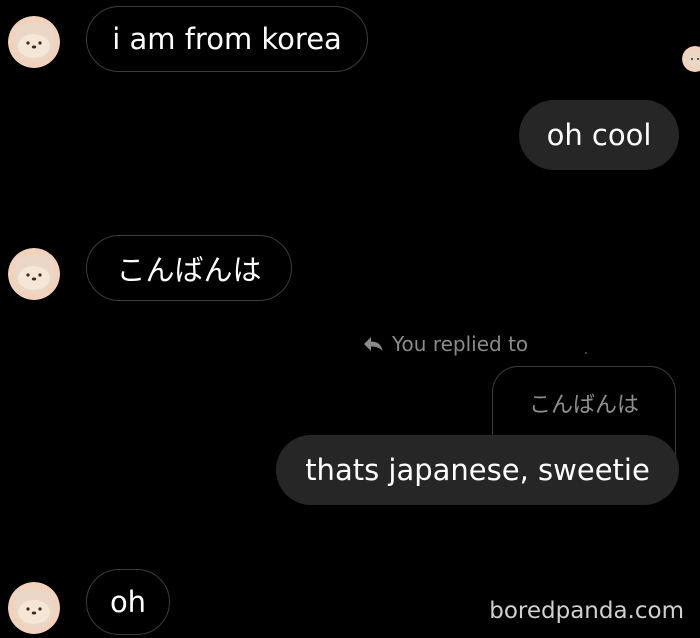 This screenshot has width=700, height=638. I want to click on message-text: oh, so click(128, 602).